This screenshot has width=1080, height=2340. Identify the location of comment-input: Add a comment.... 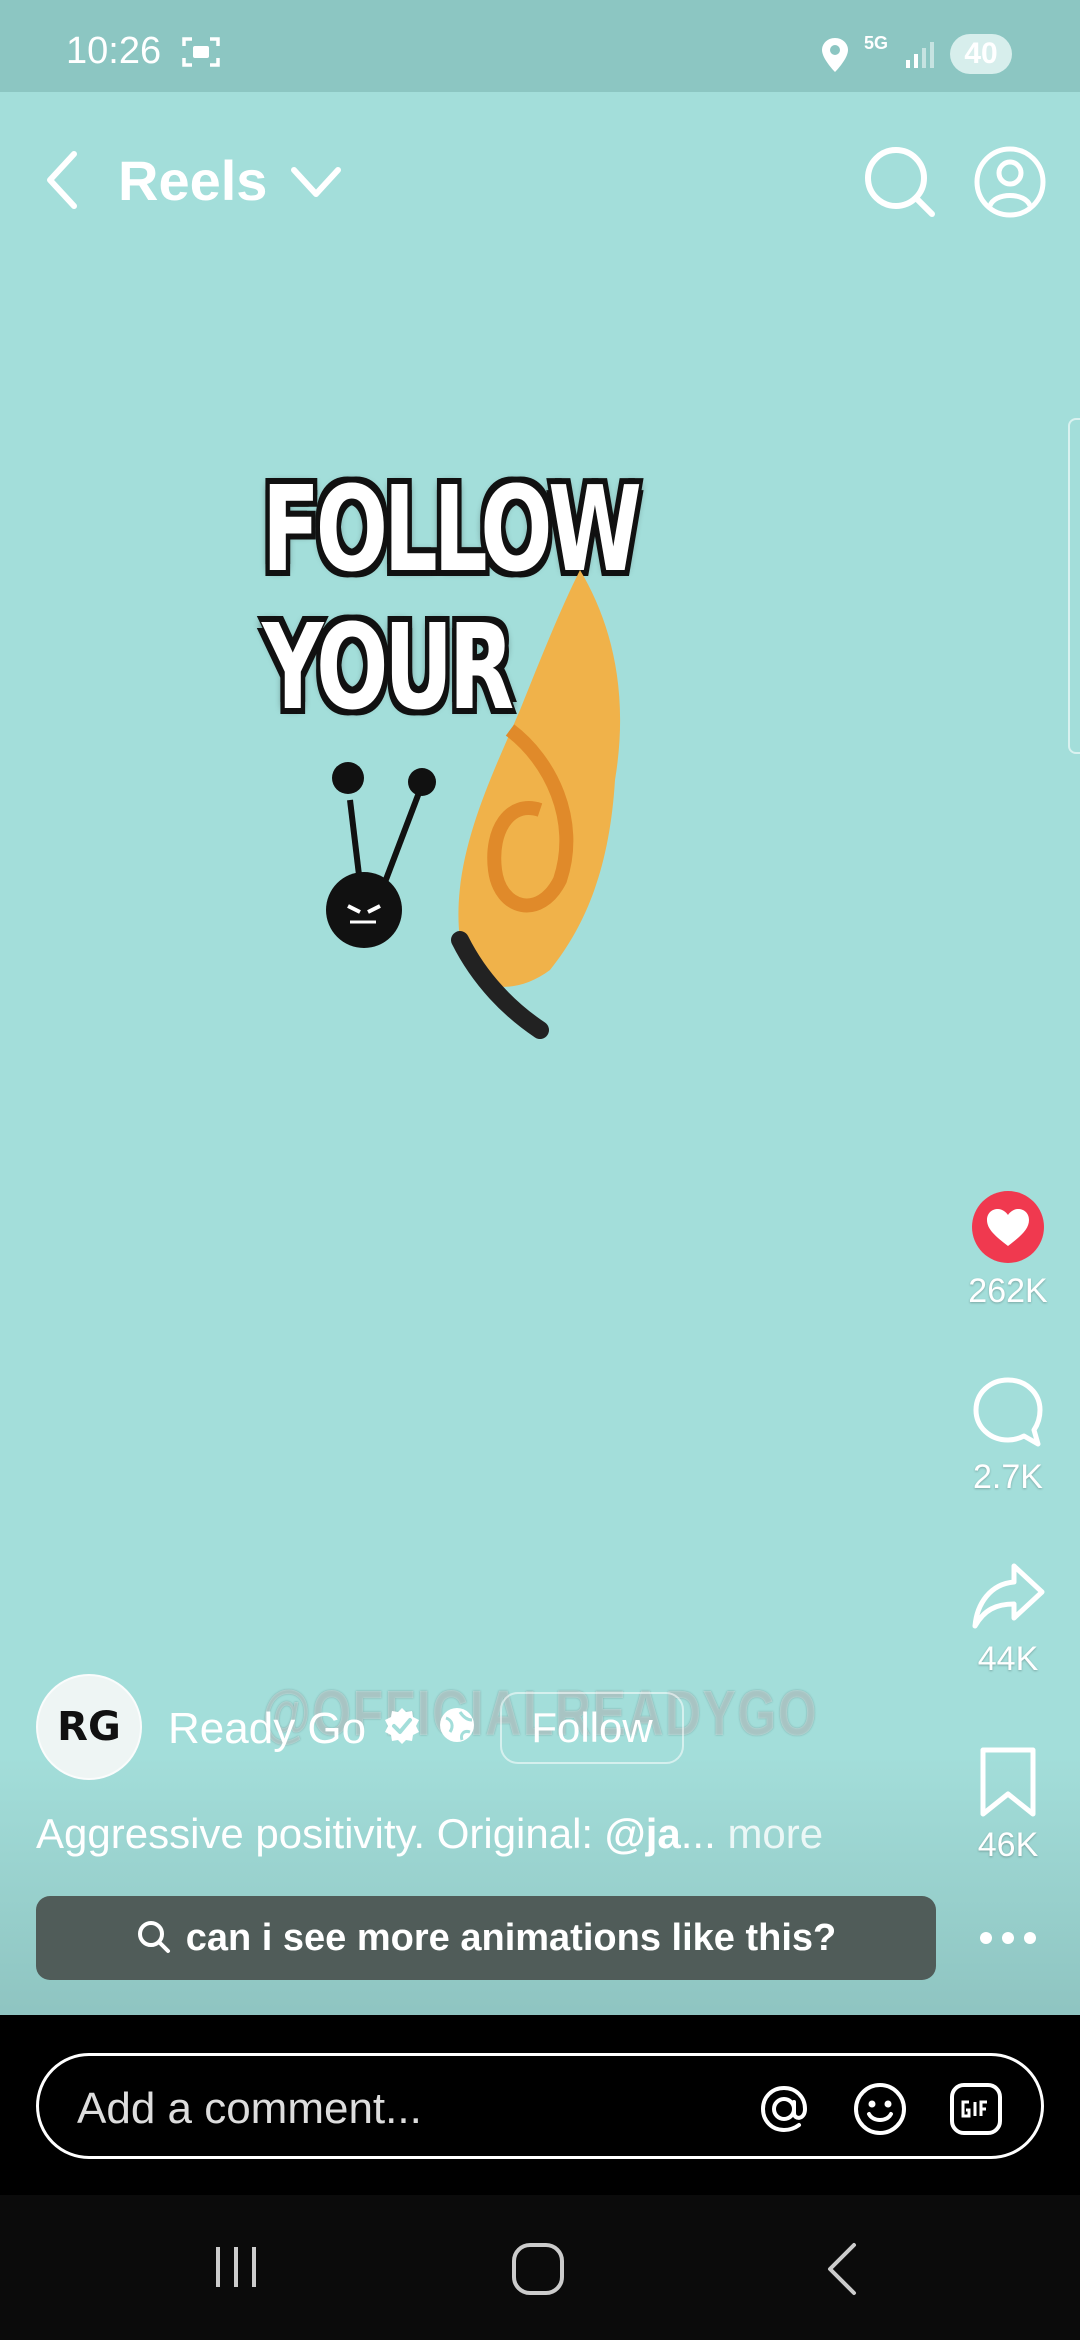
(540, 2106).